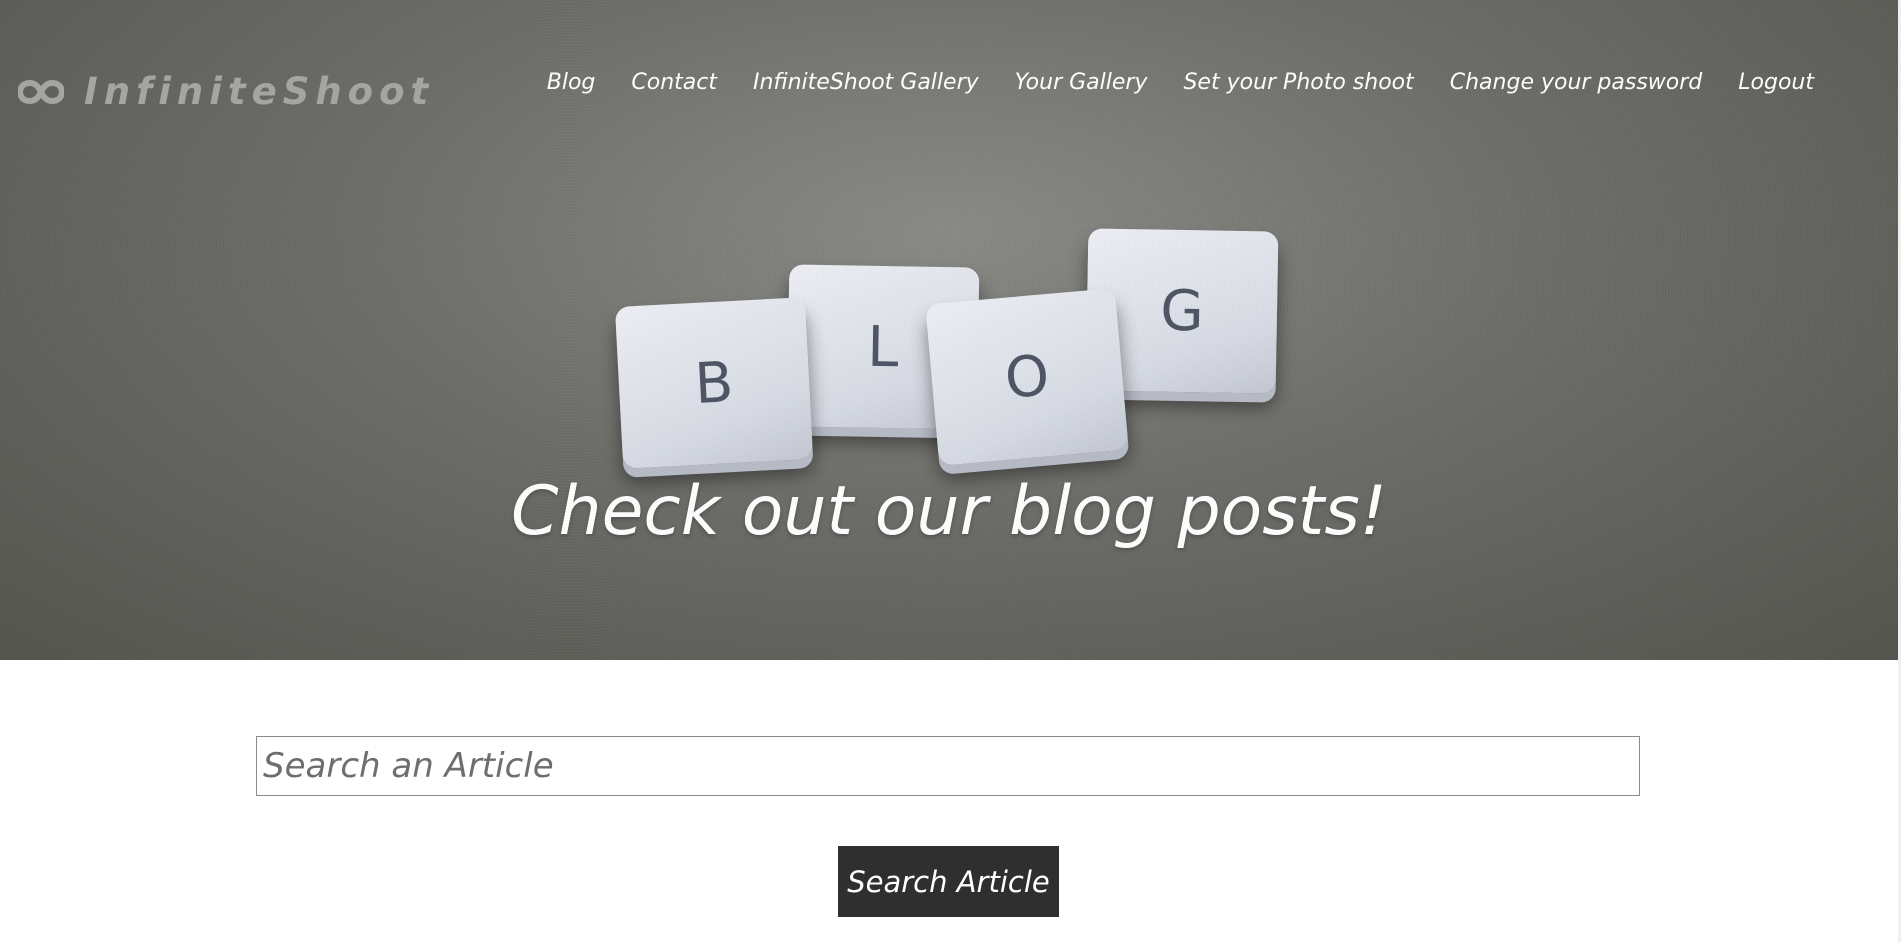 The width and height of the screenshot is (1901, 942). What do you see at coordinates (714, 383) in the screenshot?
I see `letter-tile-b: B` at bounding box center [714, 383].